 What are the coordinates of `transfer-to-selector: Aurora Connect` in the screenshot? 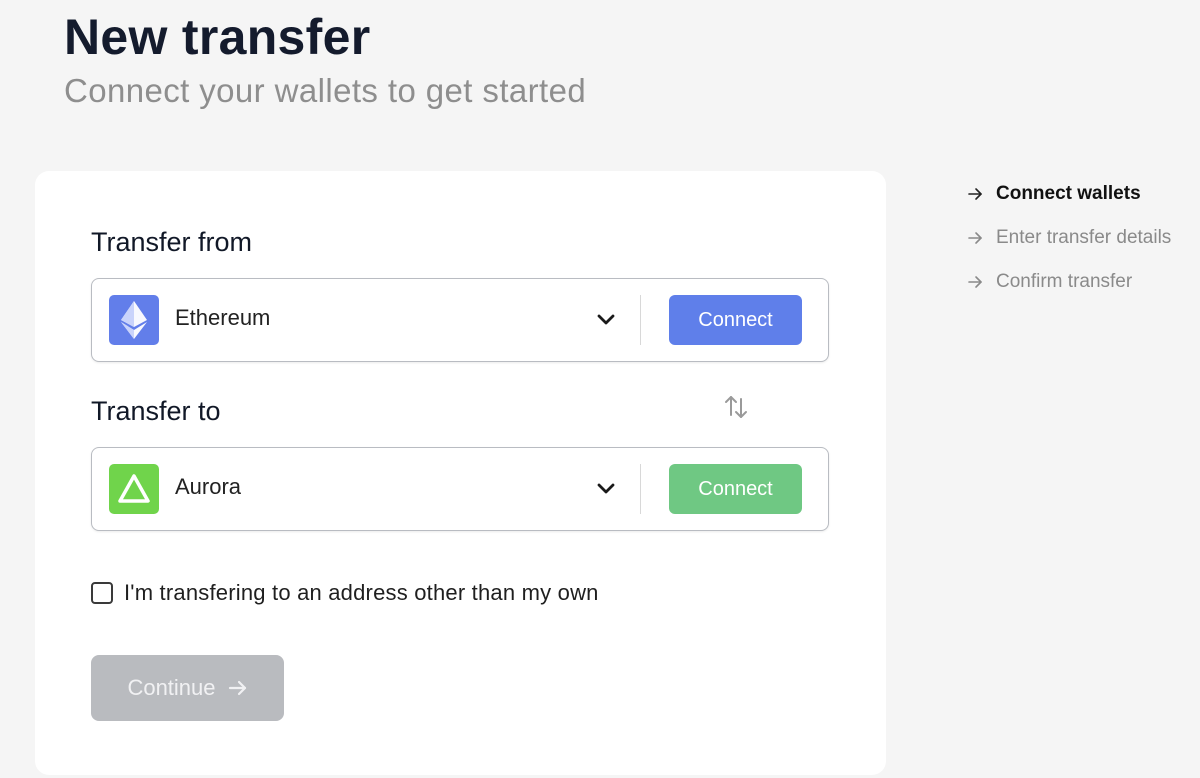 It's located at (460, 489).